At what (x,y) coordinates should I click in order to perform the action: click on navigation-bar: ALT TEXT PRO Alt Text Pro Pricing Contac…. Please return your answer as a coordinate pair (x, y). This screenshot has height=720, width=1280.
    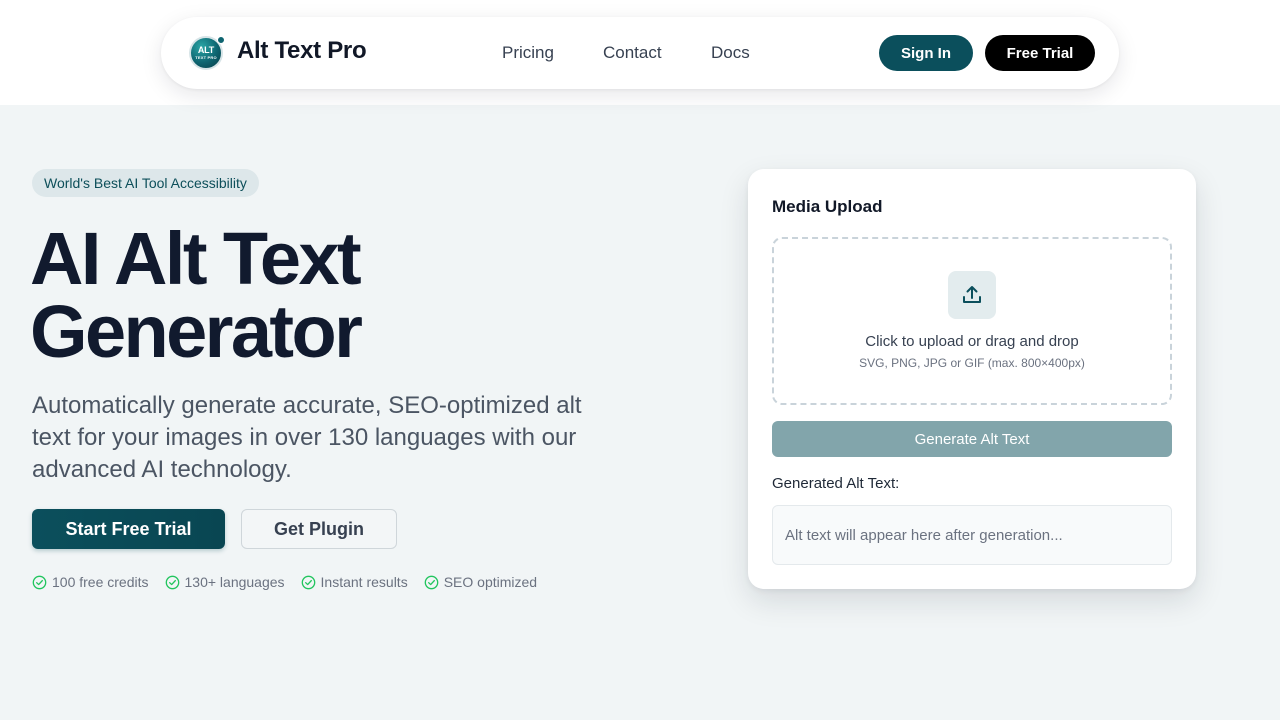
    Looking at the image, I should click on (640, 53).